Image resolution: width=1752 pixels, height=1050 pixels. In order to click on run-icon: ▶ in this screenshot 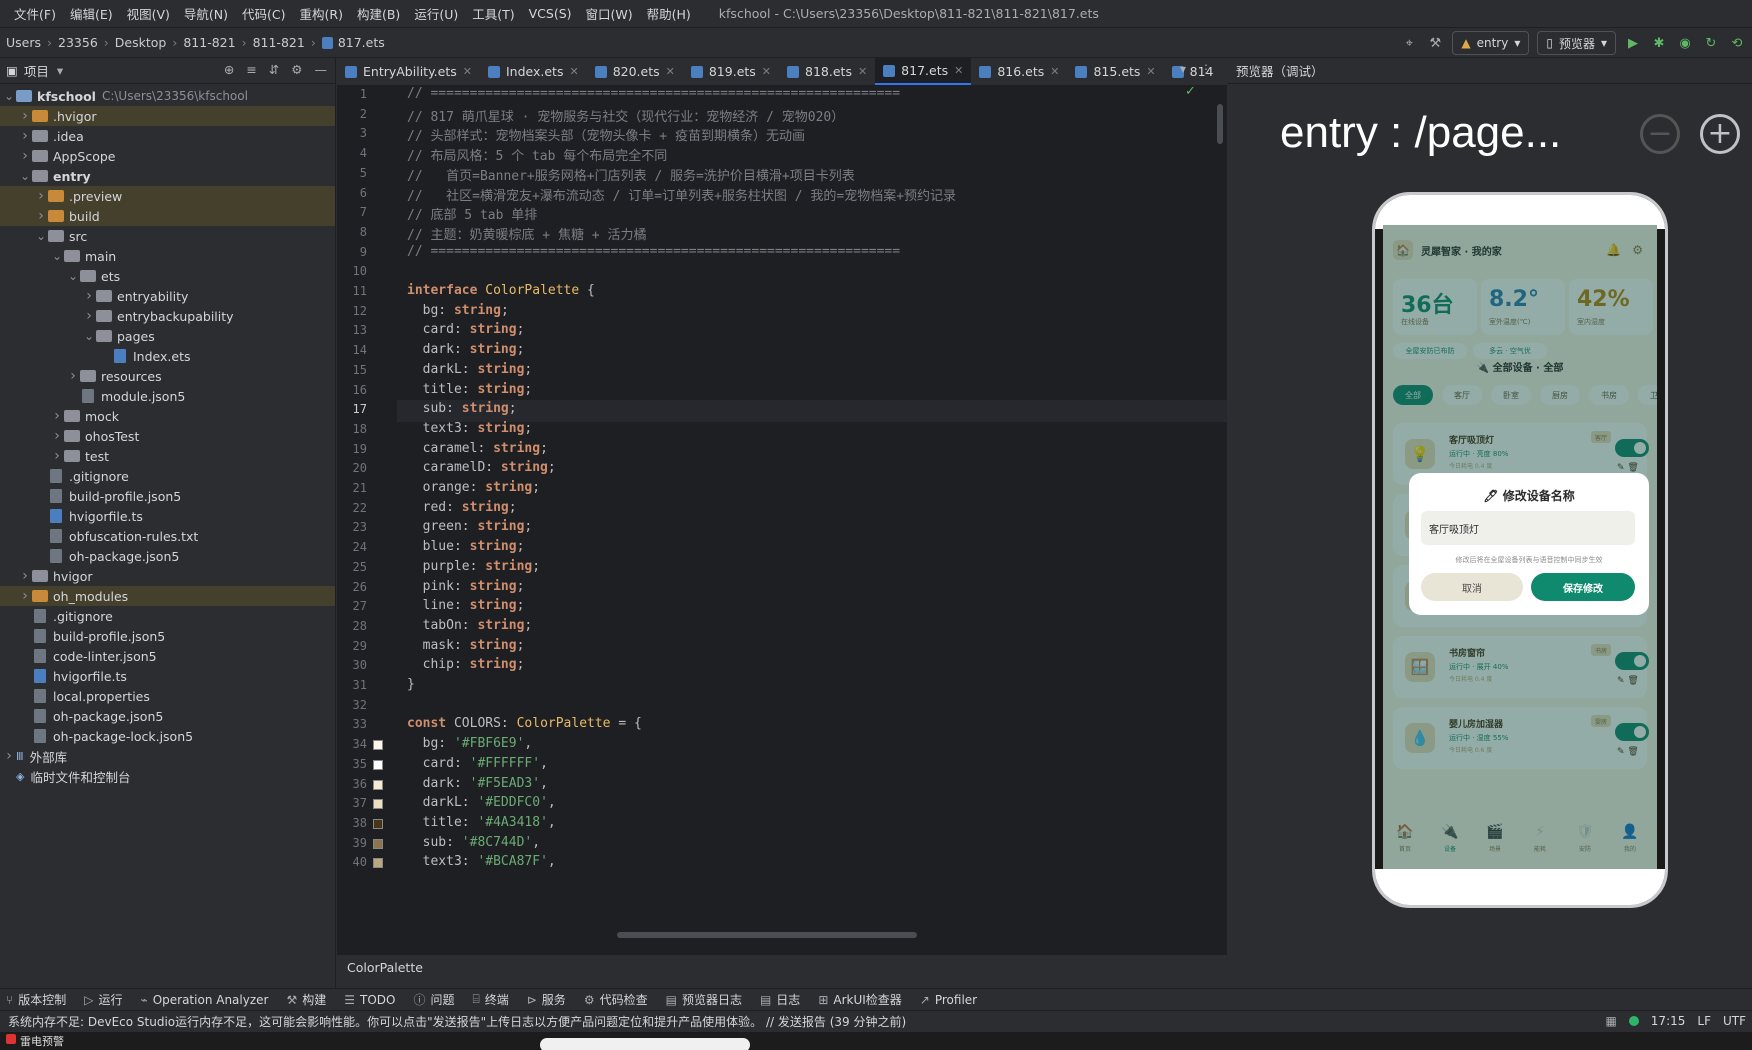, I will do `click(1633, 43)`.